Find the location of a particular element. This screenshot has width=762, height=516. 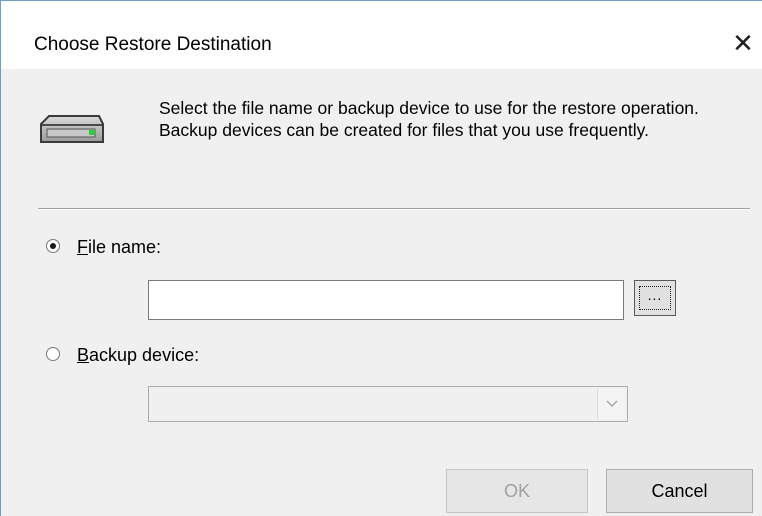

backup-device-select is located at coordinates (388, 404).